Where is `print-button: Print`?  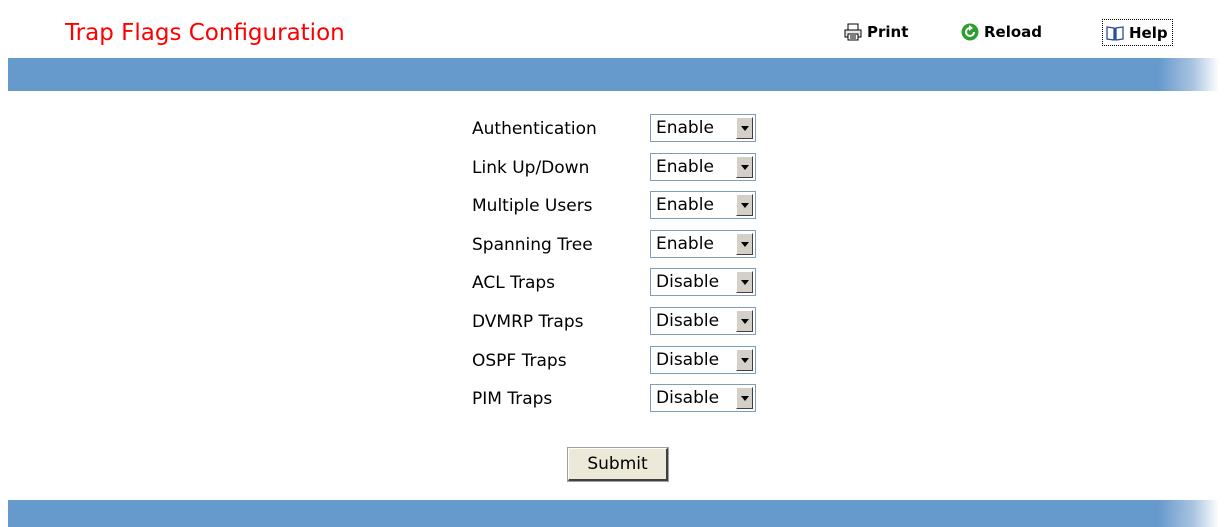 print-button: Print is located at coordinates (876, 32).